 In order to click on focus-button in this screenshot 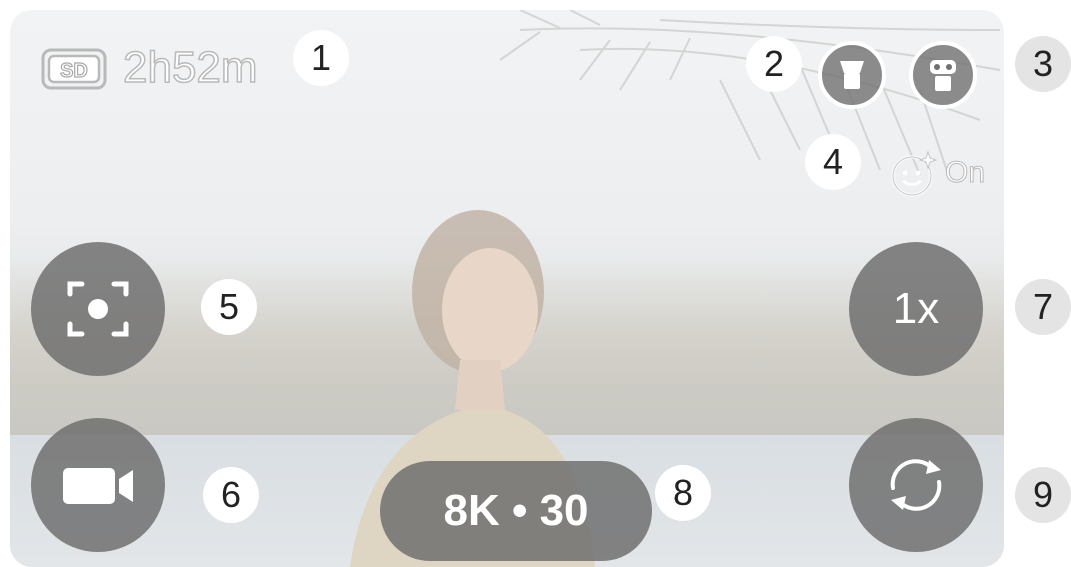, I will do `click(98, 309)`.